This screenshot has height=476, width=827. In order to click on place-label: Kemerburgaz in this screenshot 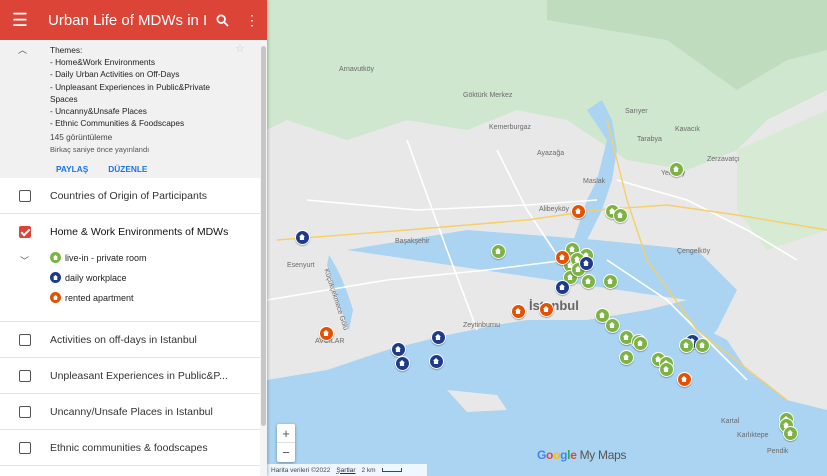, I will do `click(510, 127)`.